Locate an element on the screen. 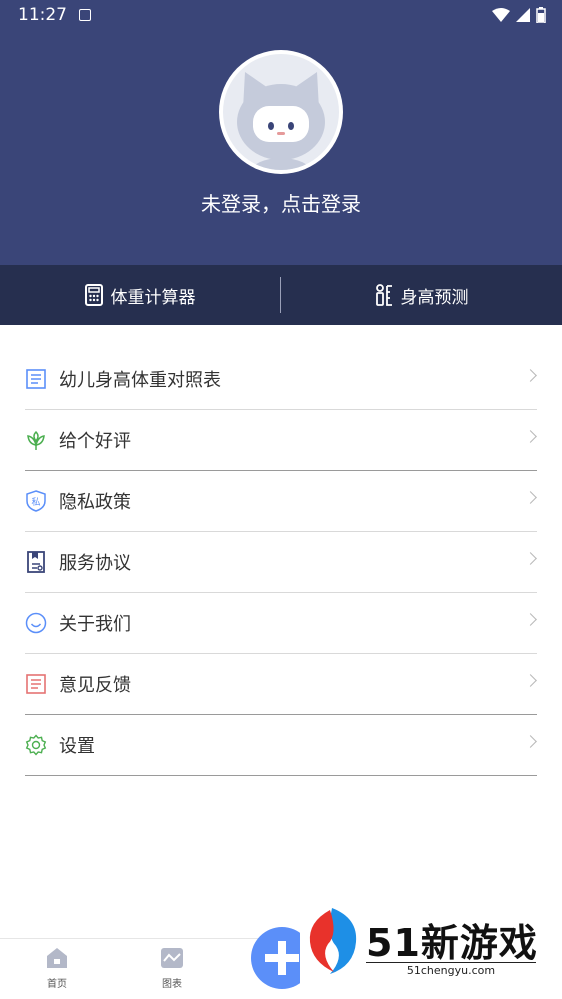  nav-chart: 图表 is located at coordinates (172, 968).